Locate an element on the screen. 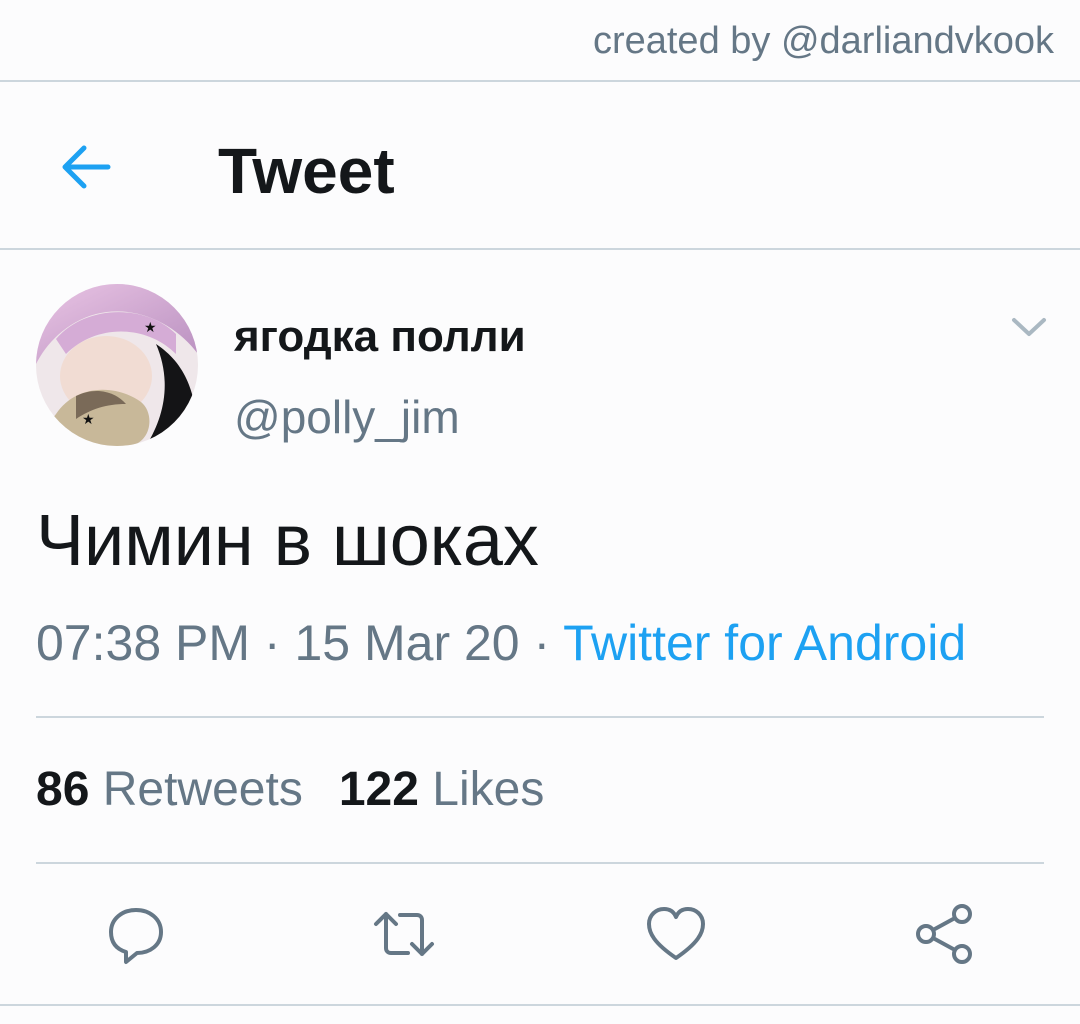 The width and height of the screenshot is (1080, 1024). retweets-stat: 86 Retweets is located at coordinates (169, 789).